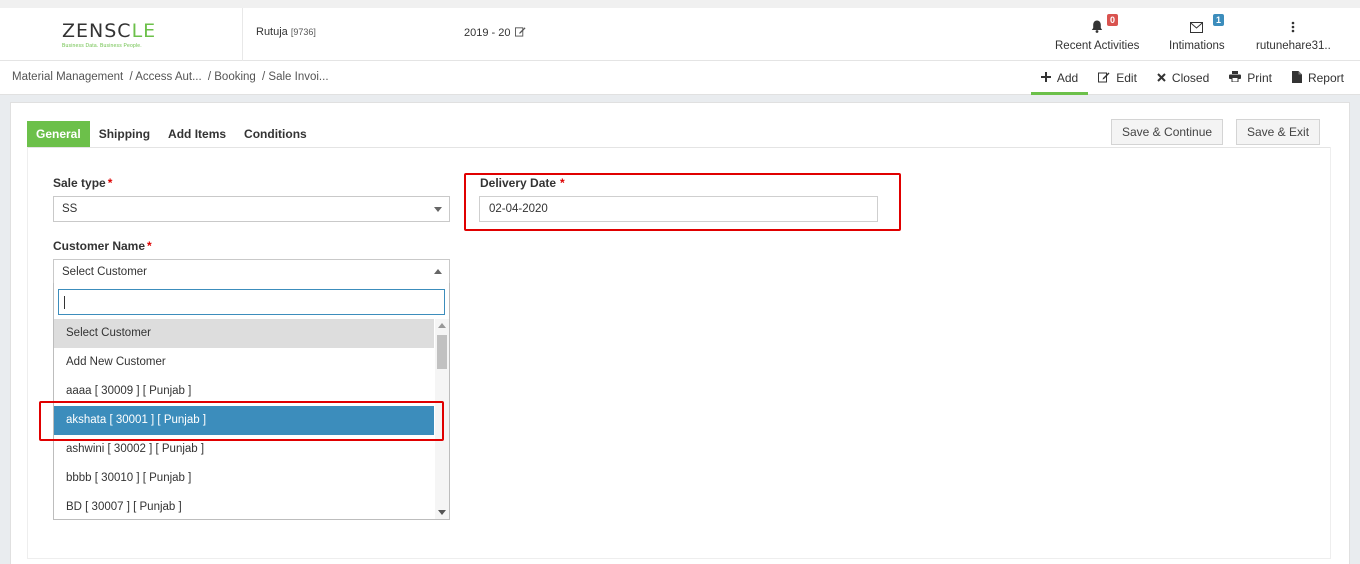  What do you see at coordinates (442, 419) in the screenshot?
I see `dropdown-scrollbar` at bounding box center [442, 419].